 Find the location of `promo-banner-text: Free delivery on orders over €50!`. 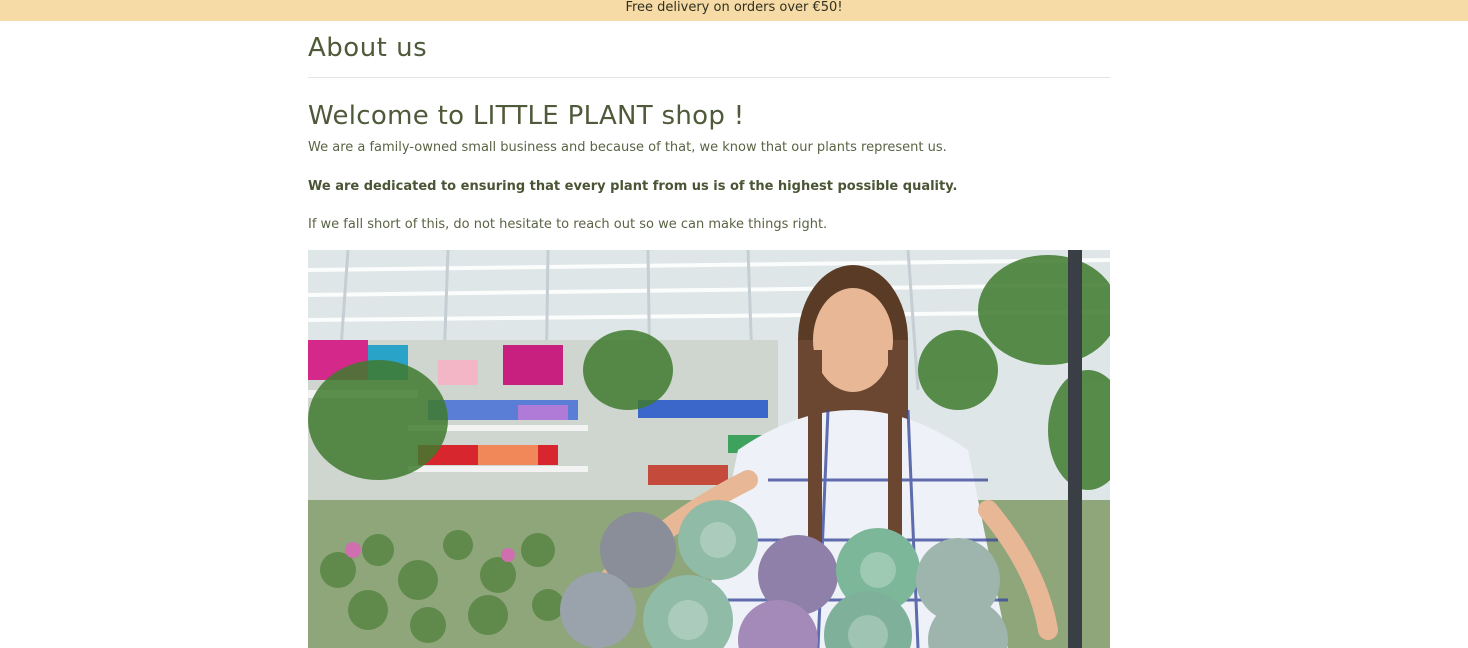

promo-banner-text: Free delivery on orders over €50! is located at coordinates (734, 7).